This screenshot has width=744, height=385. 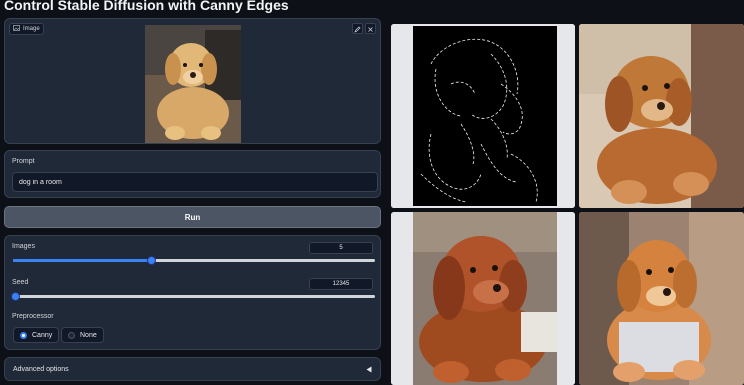 I want to click on images-label: Images, so click(x=23, y=246).